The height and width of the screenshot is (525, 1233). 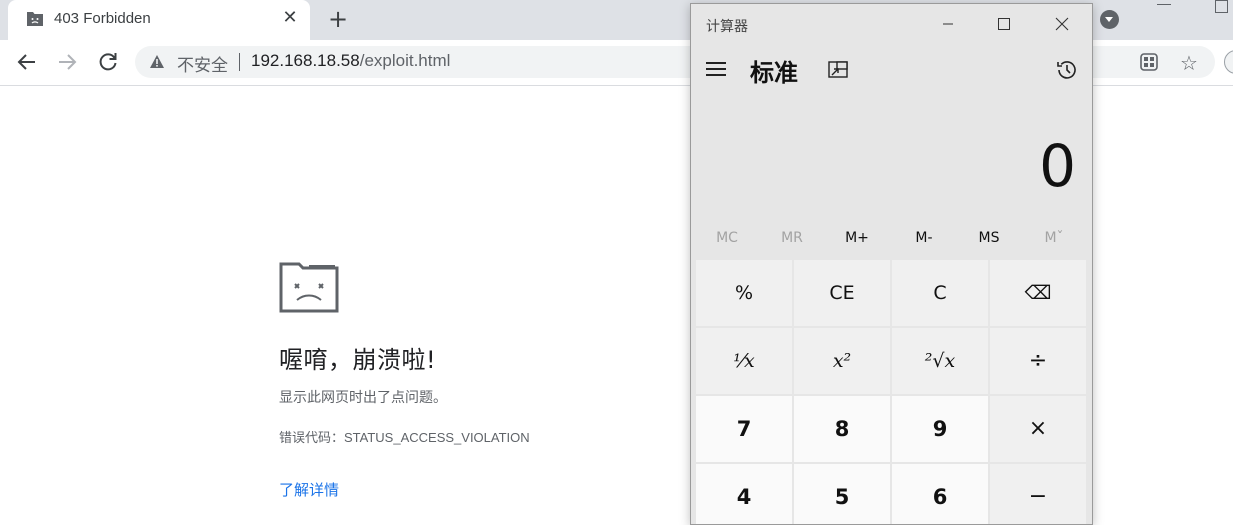 What do you see at coordinates (940, 429) in the screenshot?
I see `digit-9-button: 9` at bounding box center [940, 429].